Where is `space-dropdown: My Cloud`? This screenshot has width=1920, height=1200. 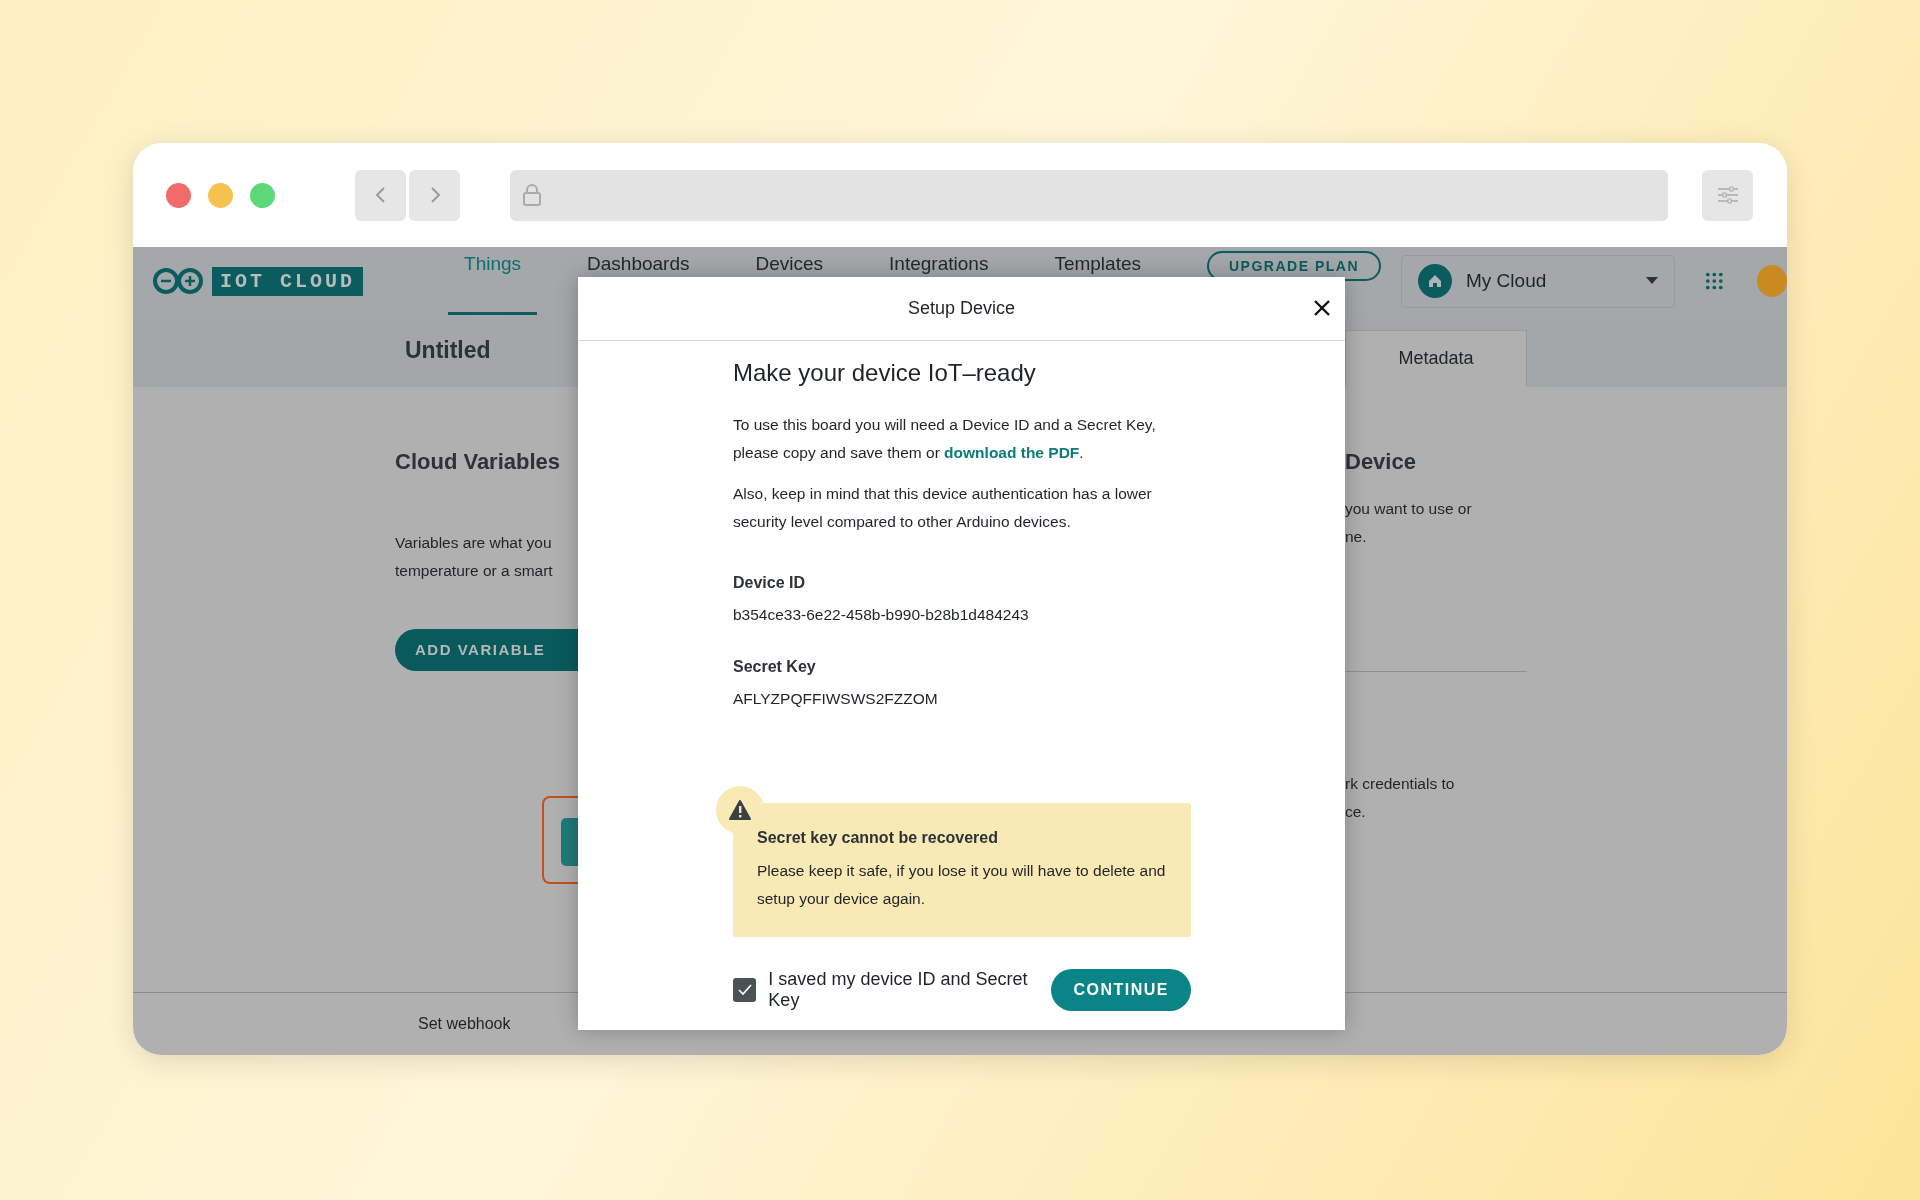 space-dropdown: My Cloud is located at coordinates (1538, 281).